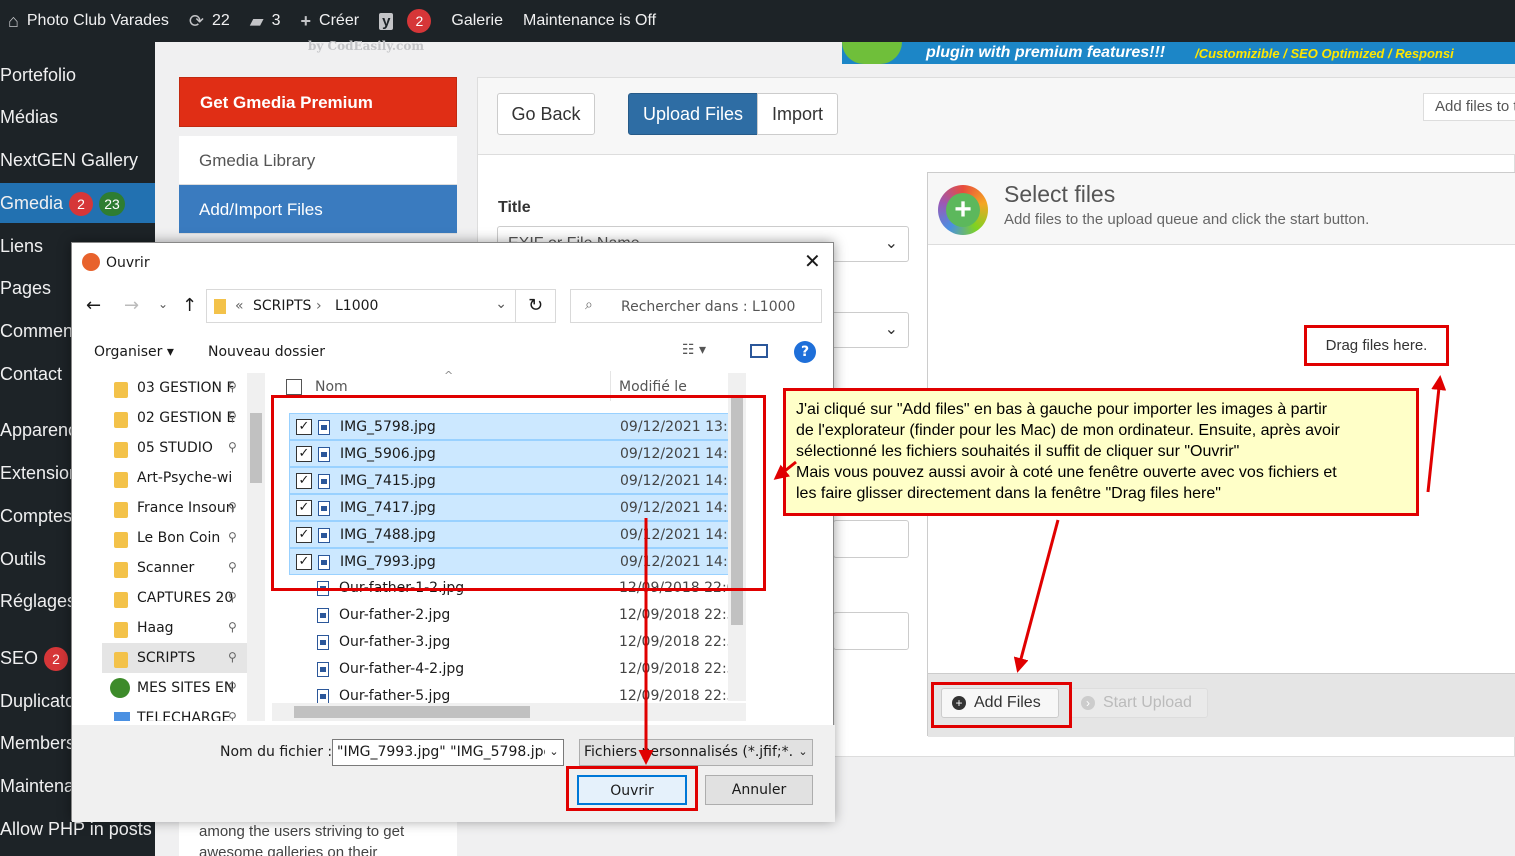 The height and width of the screenshot is (856, 1515). I want to click on nav-folder: Art-Psyche-wi, so click(176, 478).